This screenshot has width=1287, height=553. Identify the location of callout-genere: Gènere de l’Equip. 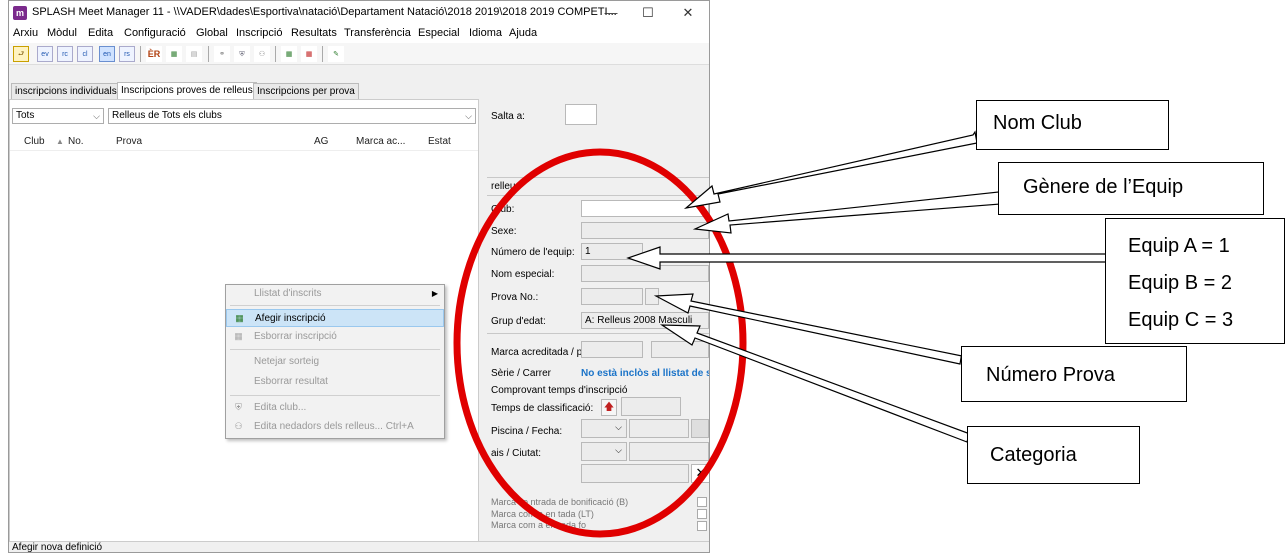
(1131, 188).